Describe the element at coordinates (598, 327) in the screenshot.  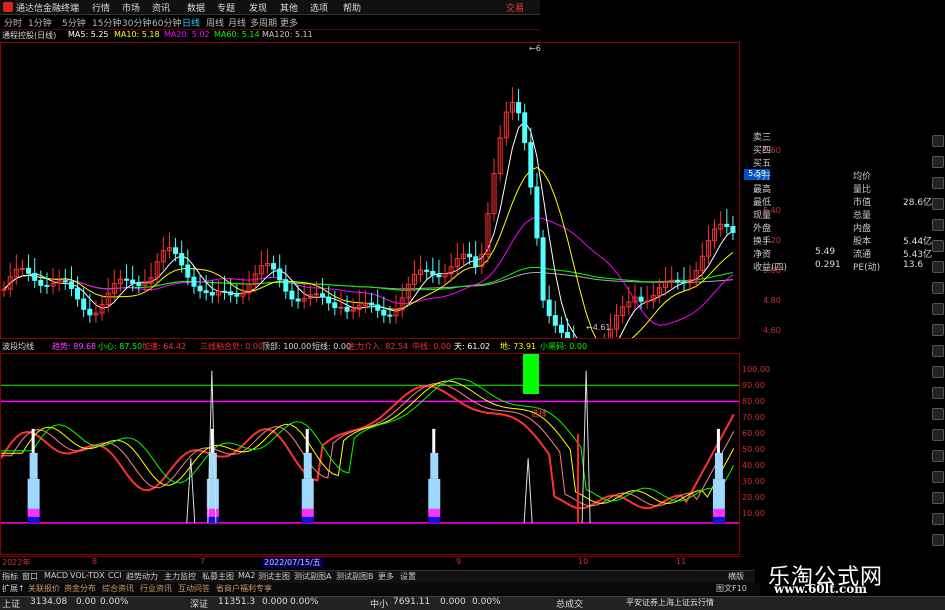
I see `low-price-mark: ←4.61` at that location.